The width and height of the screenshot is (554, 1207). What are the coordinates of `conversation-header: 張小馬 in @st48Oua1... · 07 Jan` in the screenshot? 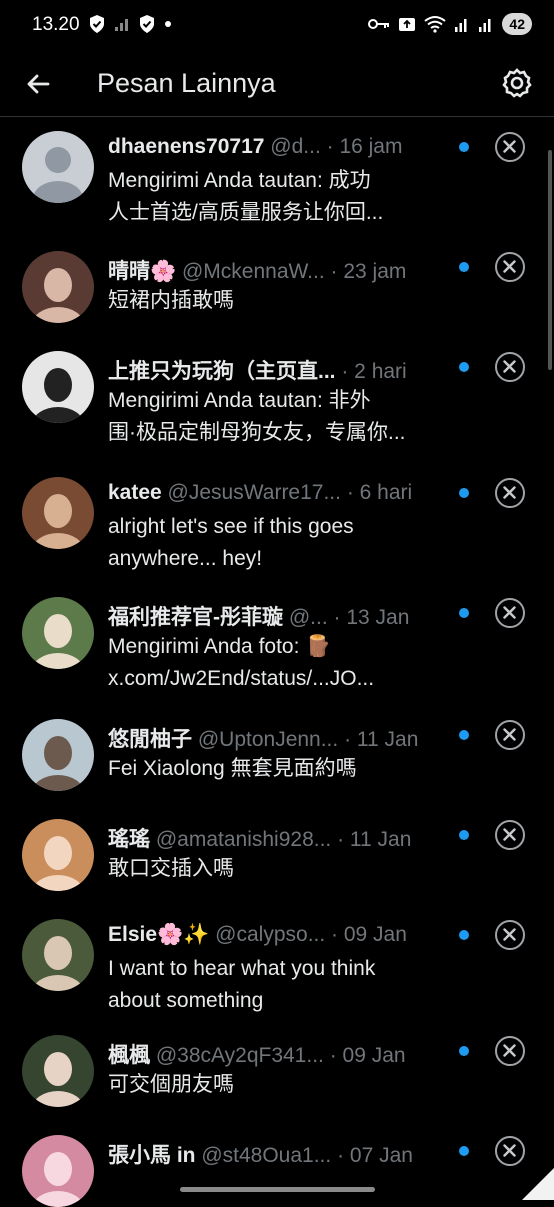 It's located at (295, 1154).